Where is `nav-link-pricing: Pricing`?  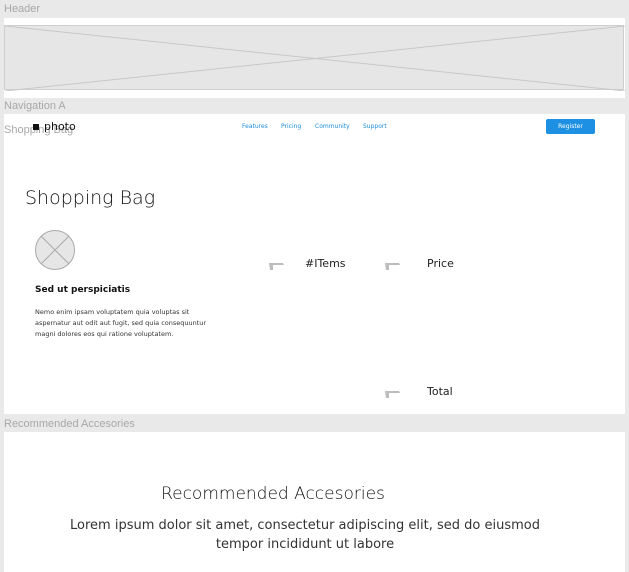
nav-link-pricing: Pricing is located at coordinates (291, 126).